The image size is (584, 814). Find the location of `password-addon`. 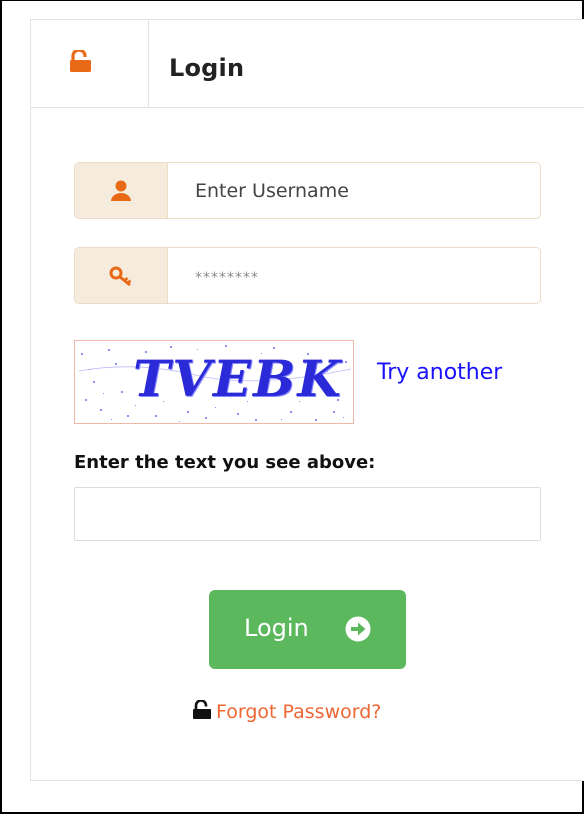

password-addon is located at coordinates (121, 275).